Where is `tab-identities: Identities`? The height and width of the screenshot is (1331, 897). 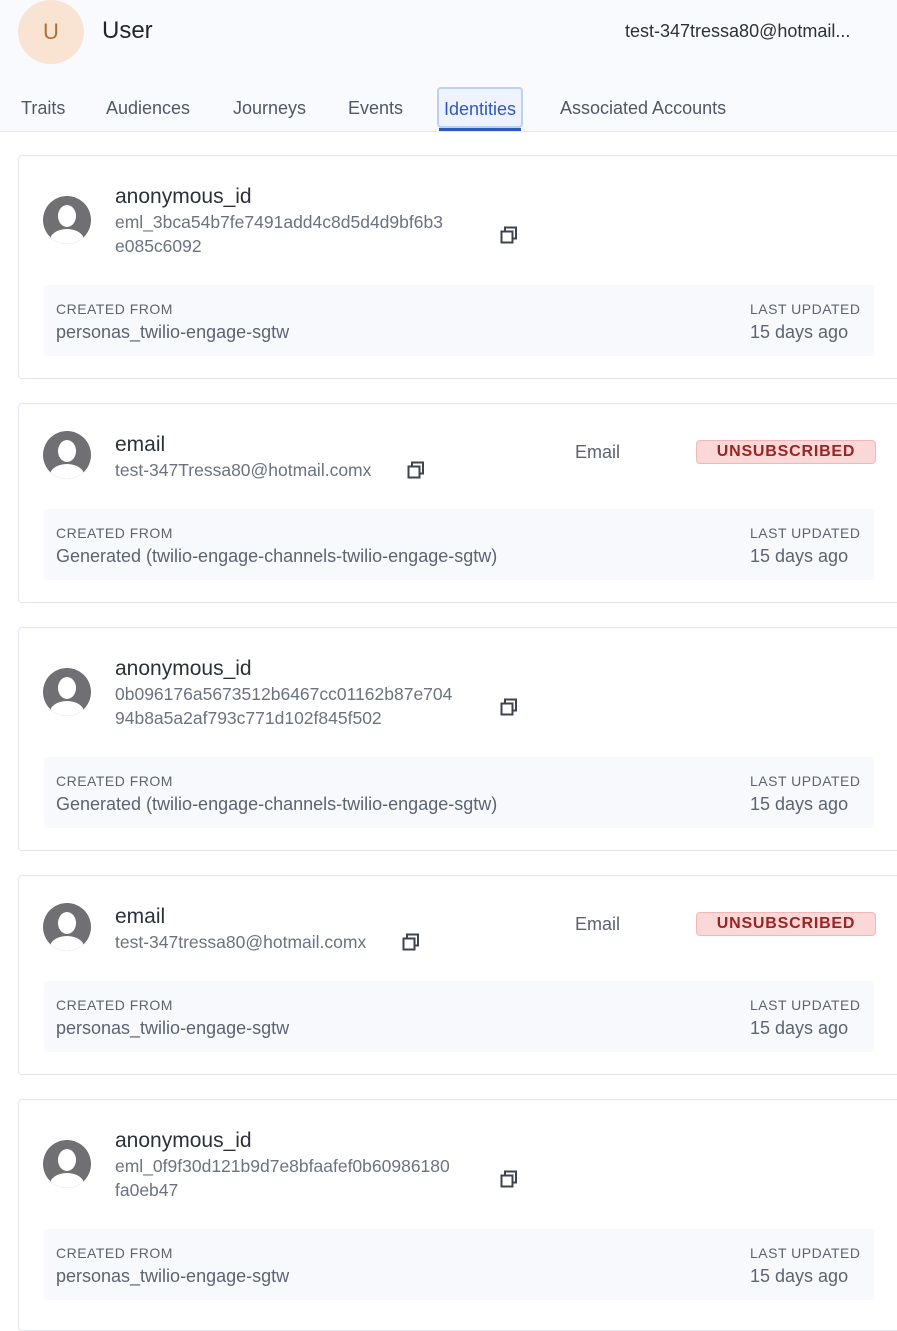 tab-identities: Identities is located at coordinates (480, 109).